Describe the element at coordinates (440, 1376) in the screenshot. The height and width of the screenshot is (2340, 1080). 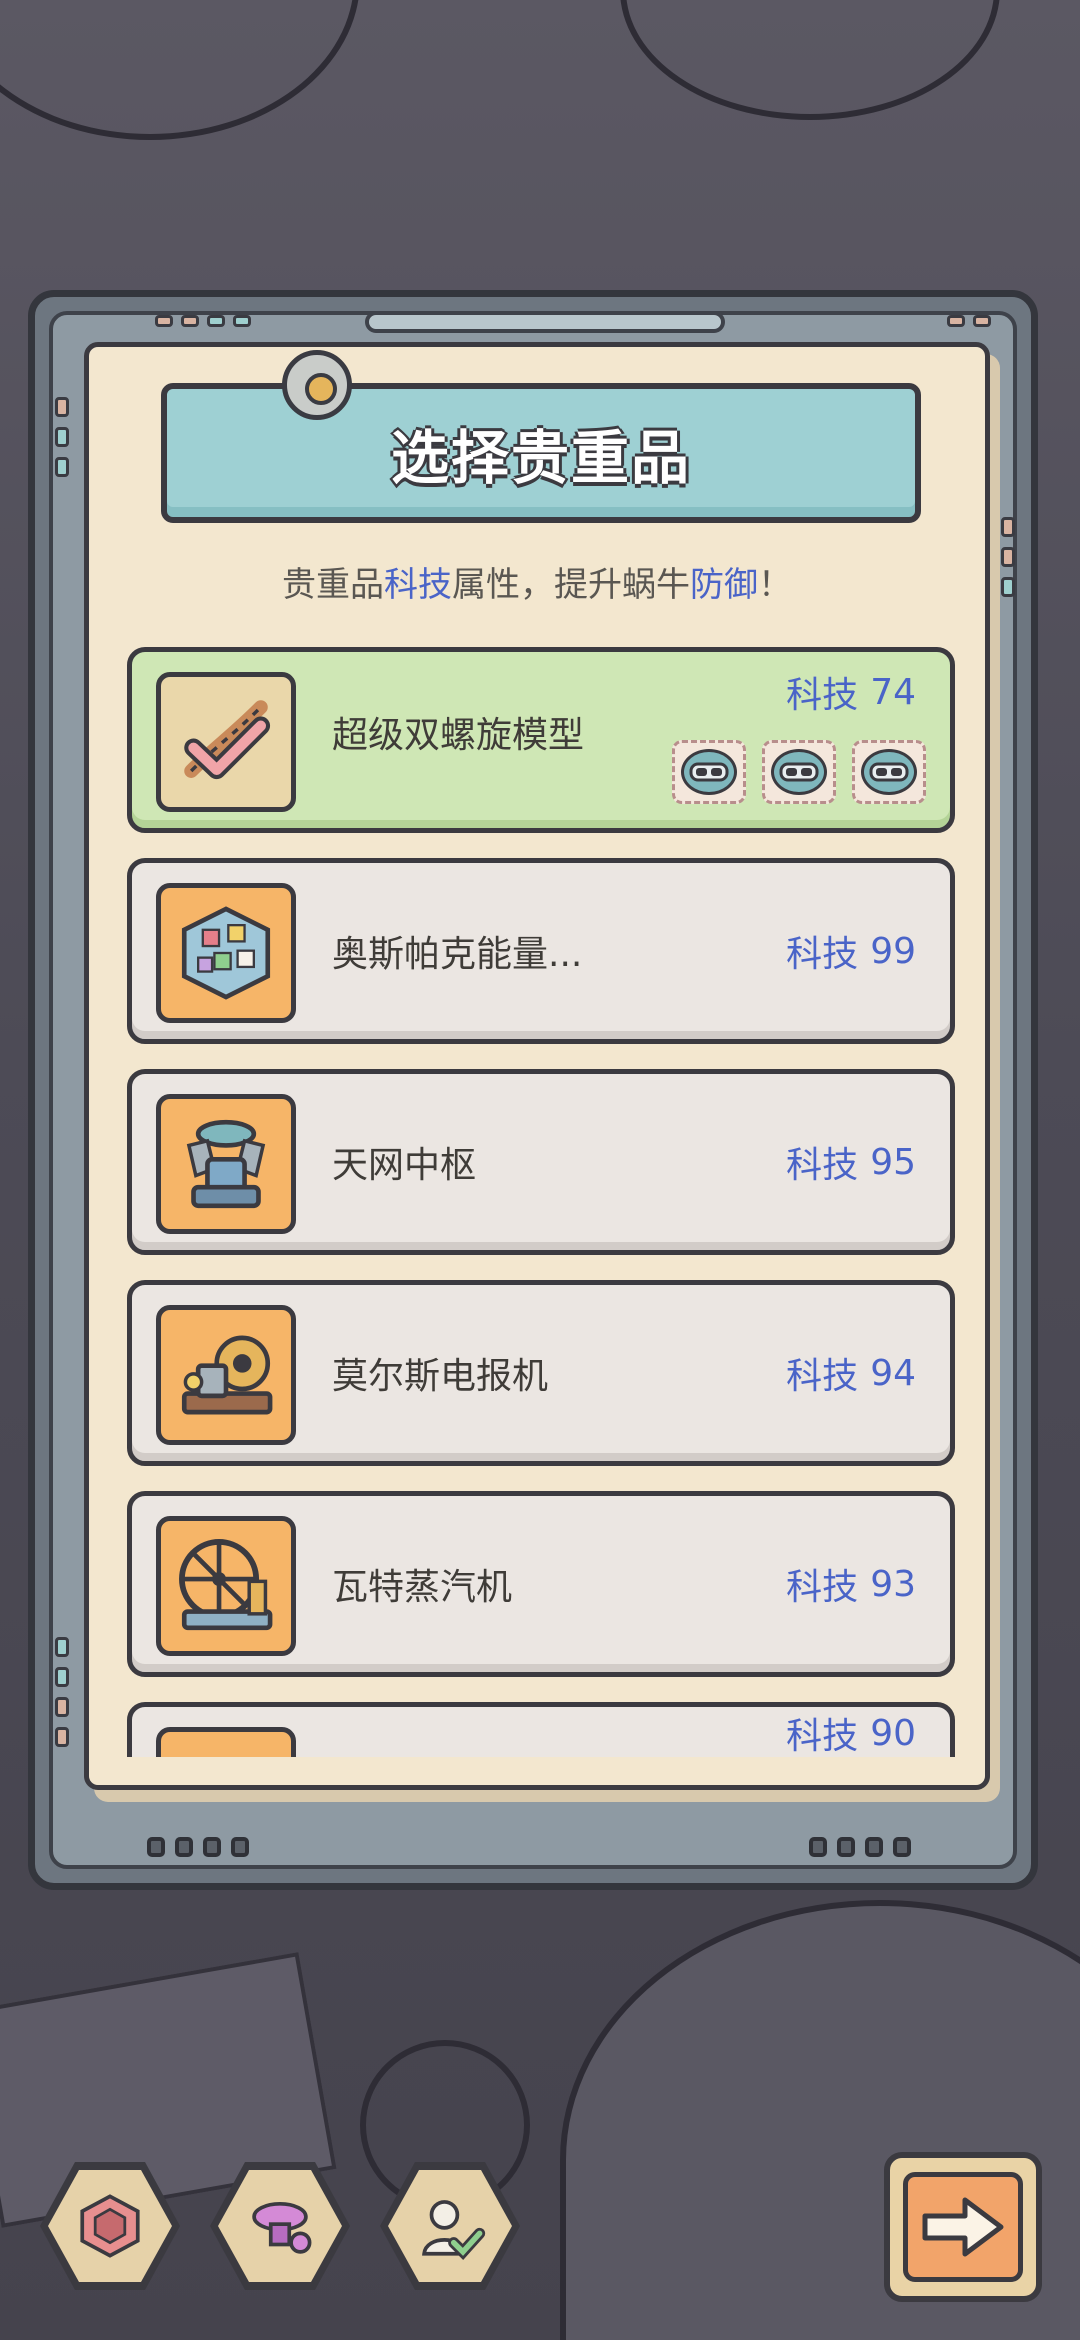
I see `item-name: 莫尔斯电报机` at that location.